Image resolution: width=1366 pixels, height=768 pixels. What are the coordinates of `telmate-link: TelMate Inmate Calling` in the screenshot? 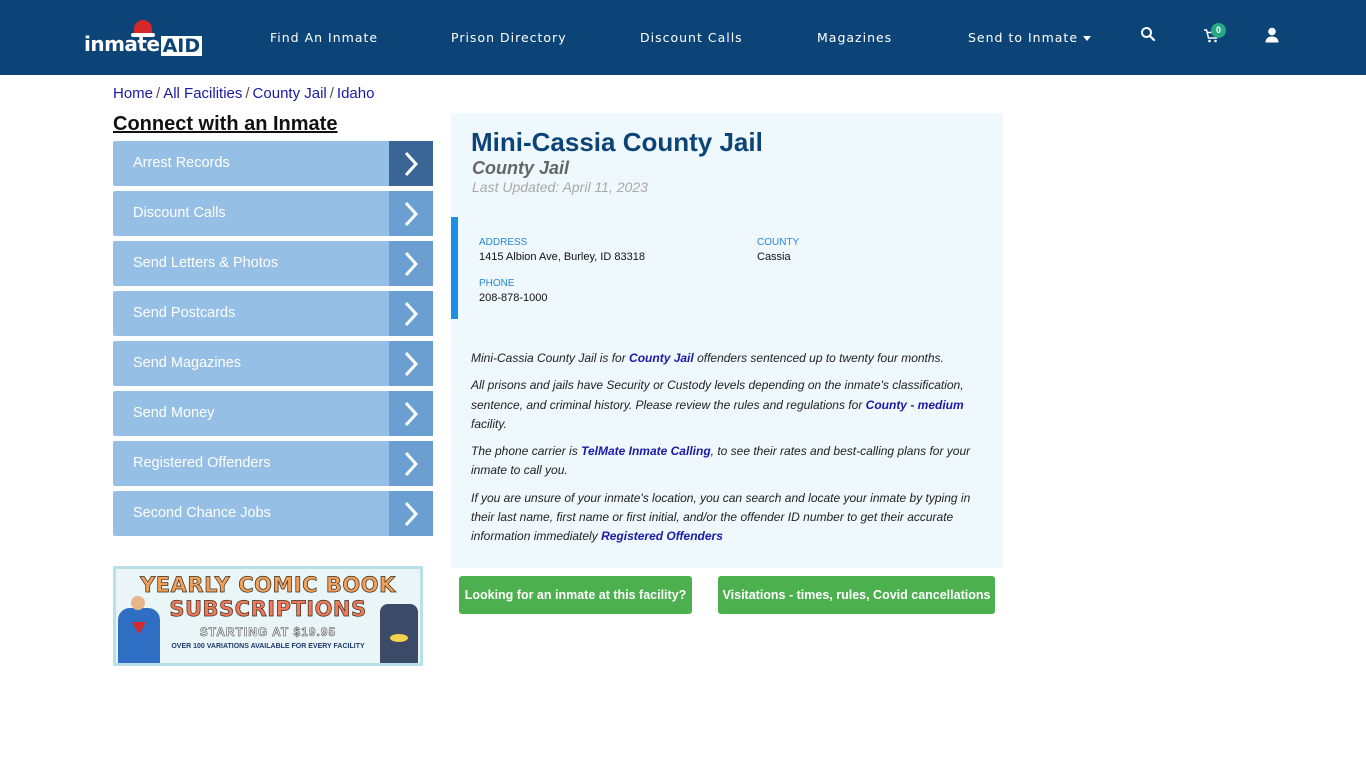 It's located at (646, 451).